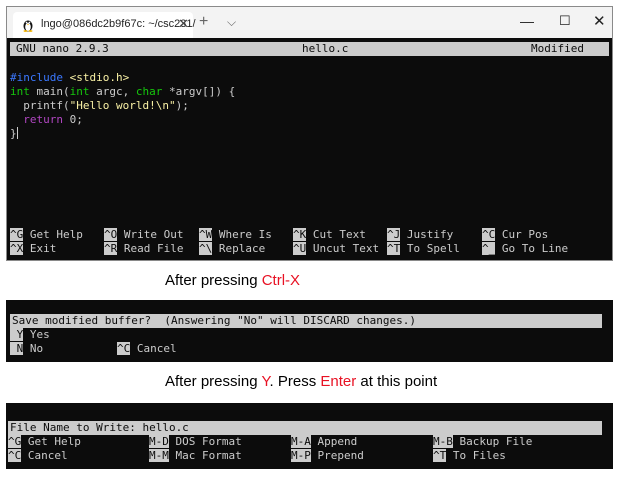  I want to click on fn-opt-backup-file: M-B Backup File, so click(482, 442).